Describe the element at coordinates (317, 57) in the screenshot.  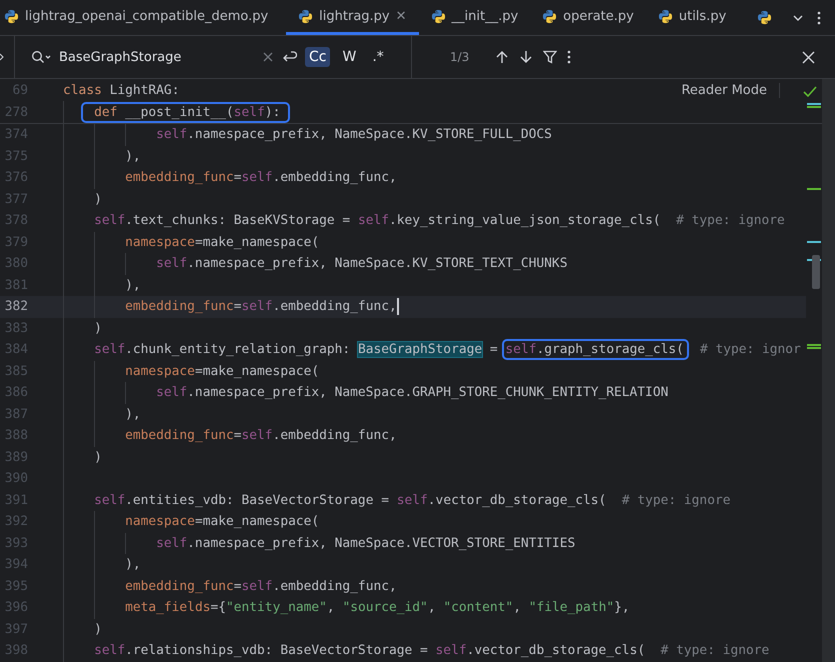
I see `search-option-toggle: Cc` at that location.